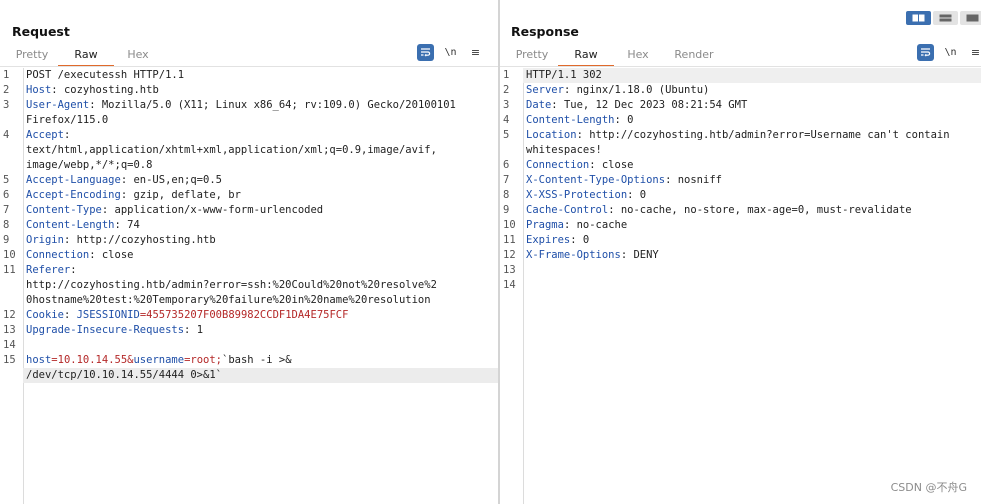 The width and height of the screenshot is (981, 504). Describe the element at coordinates (58, 105) in the screenshot. I see `token-key: User-Agent` at that location.